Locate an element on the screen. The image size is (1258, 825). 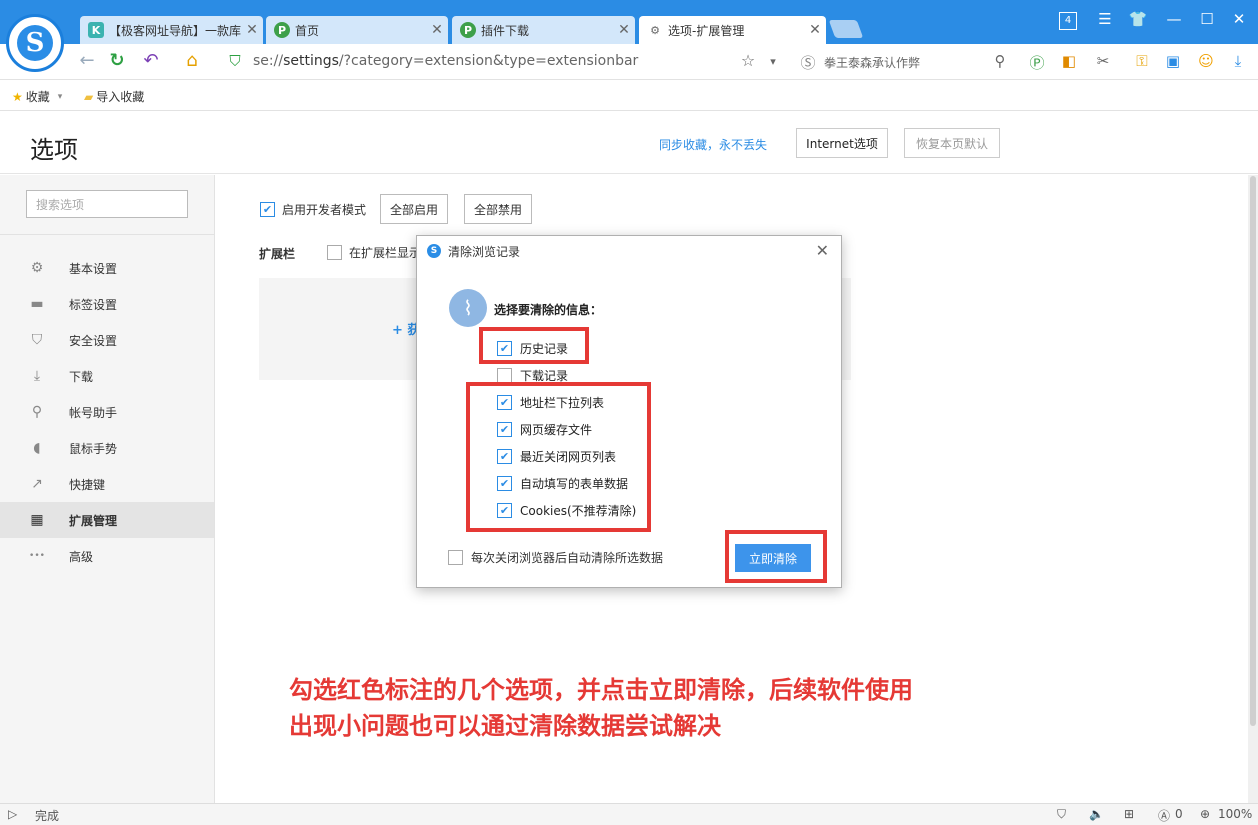
sidebar-item-label: 扩展管理 is located at coordinates (93, 520).